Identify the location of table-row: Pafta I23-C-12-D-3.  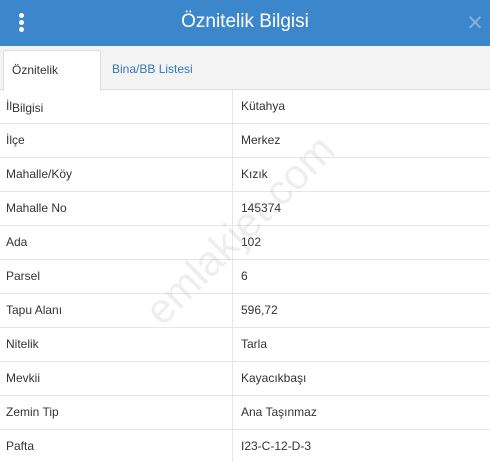
(245, 446).